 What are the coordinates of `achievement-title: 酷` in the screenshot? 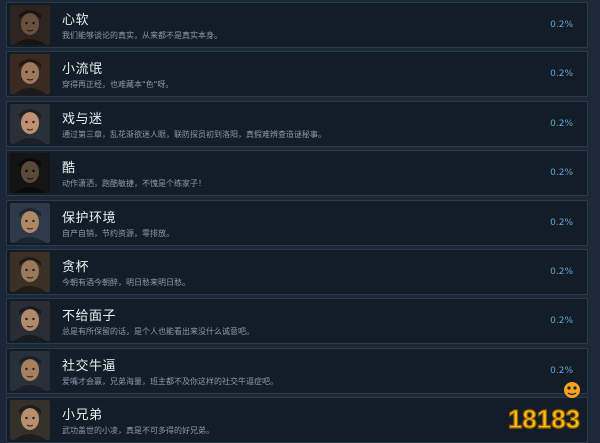 It's located at (69, 166).